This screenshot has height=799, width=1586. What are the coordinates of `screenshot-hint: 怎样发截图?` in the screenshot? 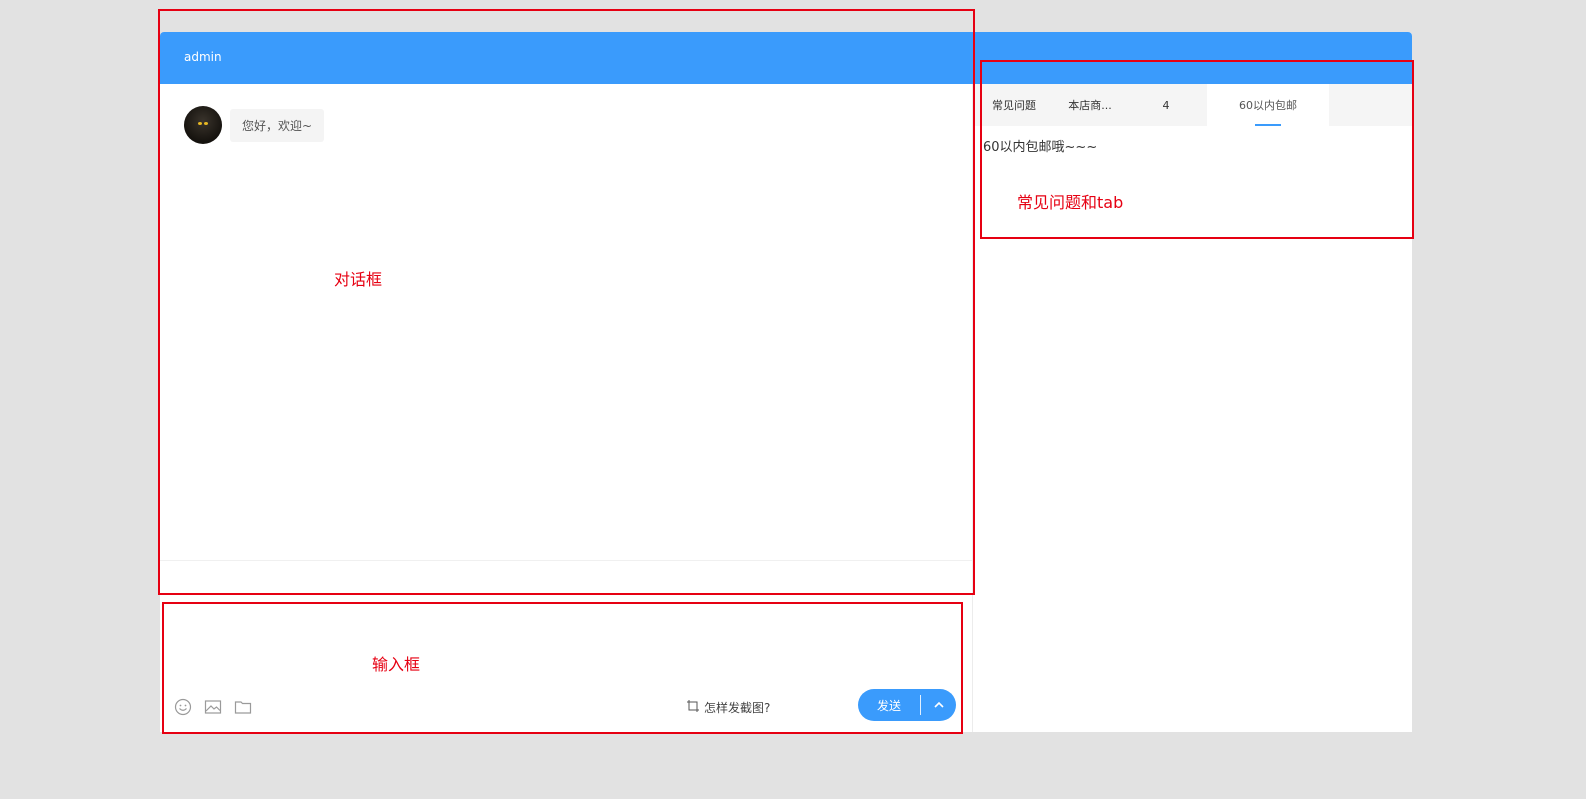 It's located at (728, 707).